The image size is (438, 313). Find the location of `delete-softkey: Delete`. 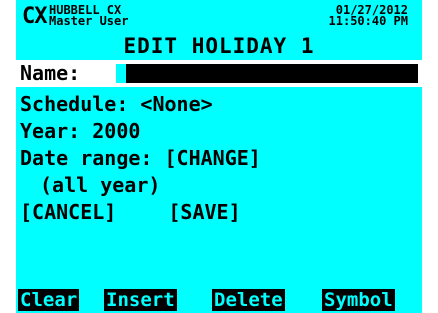

delete-softkey: Delete is located at coordinates (248, 300).